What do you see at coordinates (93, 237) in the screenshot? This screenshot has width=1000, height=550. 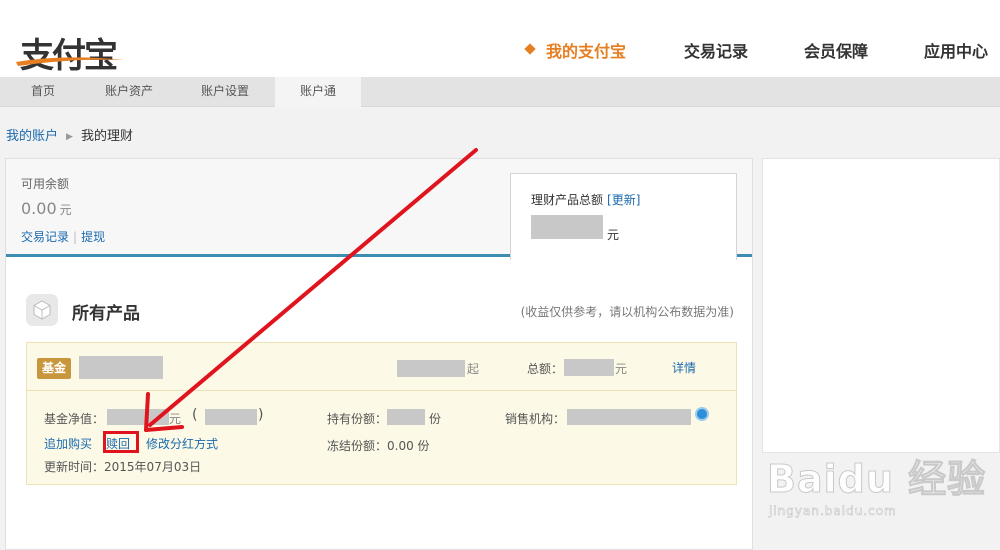 I see `withdraw-link: 提现` at bounding box center [93, 237].